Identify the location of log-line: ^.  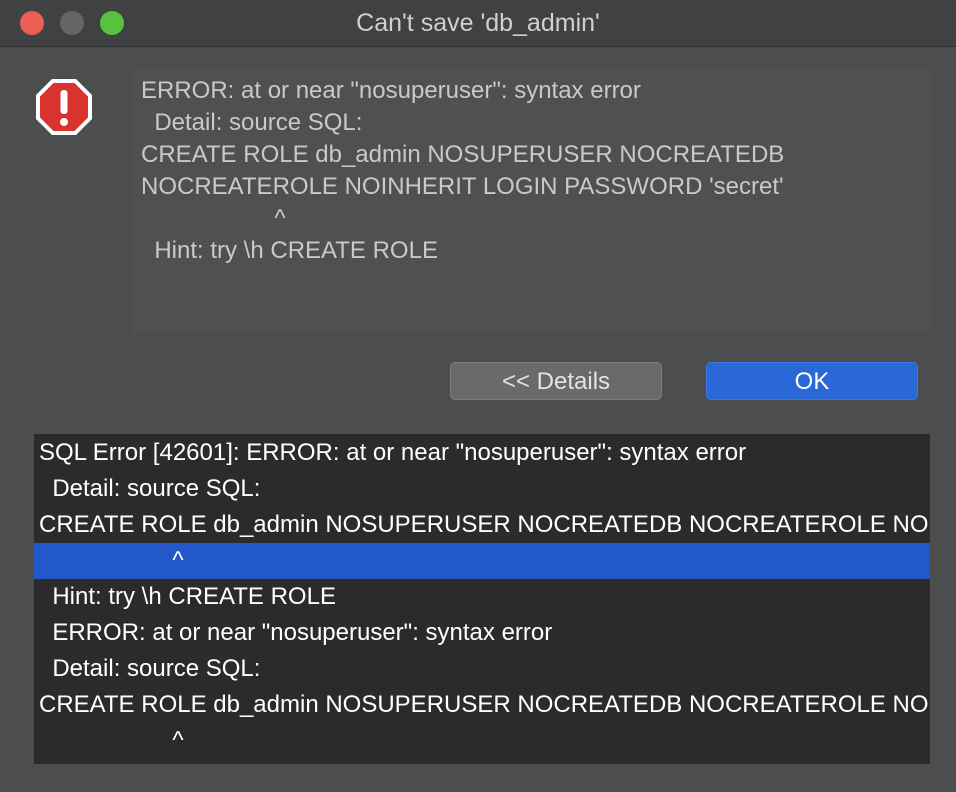
(482, 741).